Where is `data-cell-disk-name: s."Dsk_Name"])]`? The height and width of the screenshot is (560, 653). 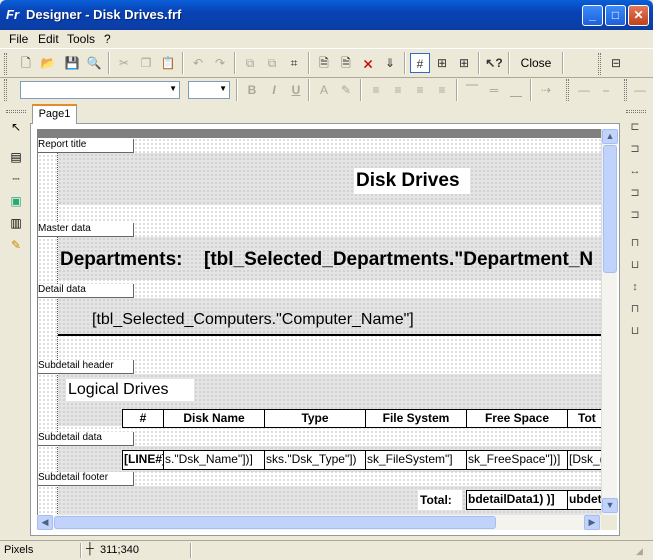
data-cell-disk-name: s."Dsk_Name"])] is located at coordinates (214, 460).